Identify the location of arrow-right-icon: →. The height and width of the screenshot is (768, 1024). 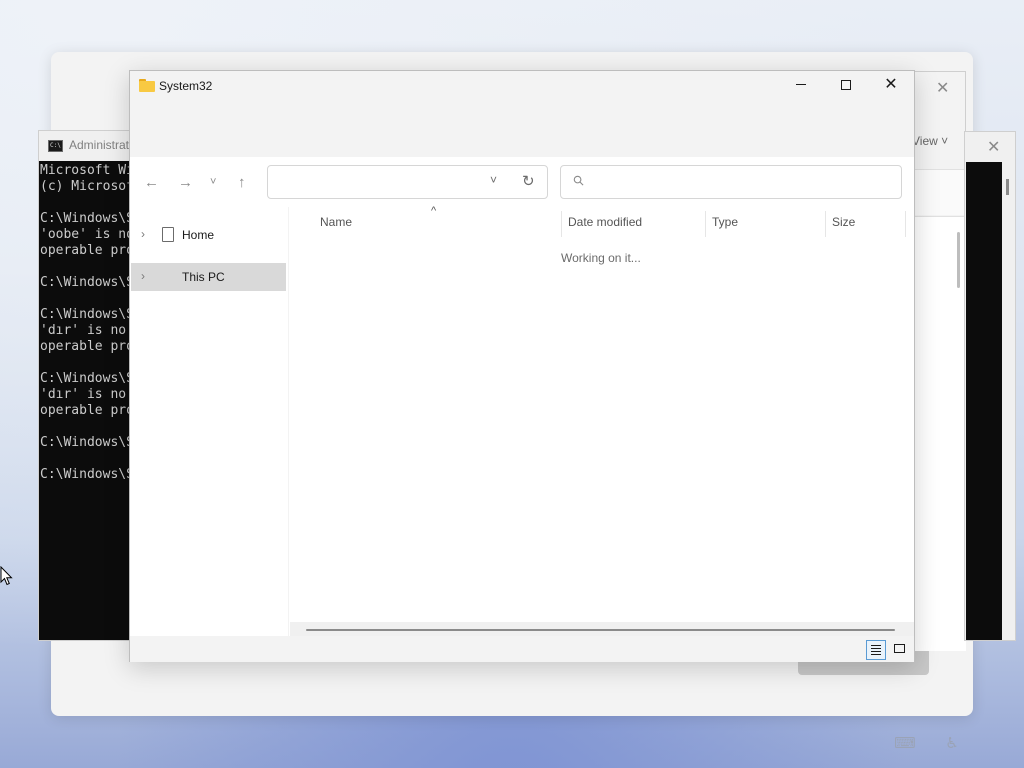
(185, 182).